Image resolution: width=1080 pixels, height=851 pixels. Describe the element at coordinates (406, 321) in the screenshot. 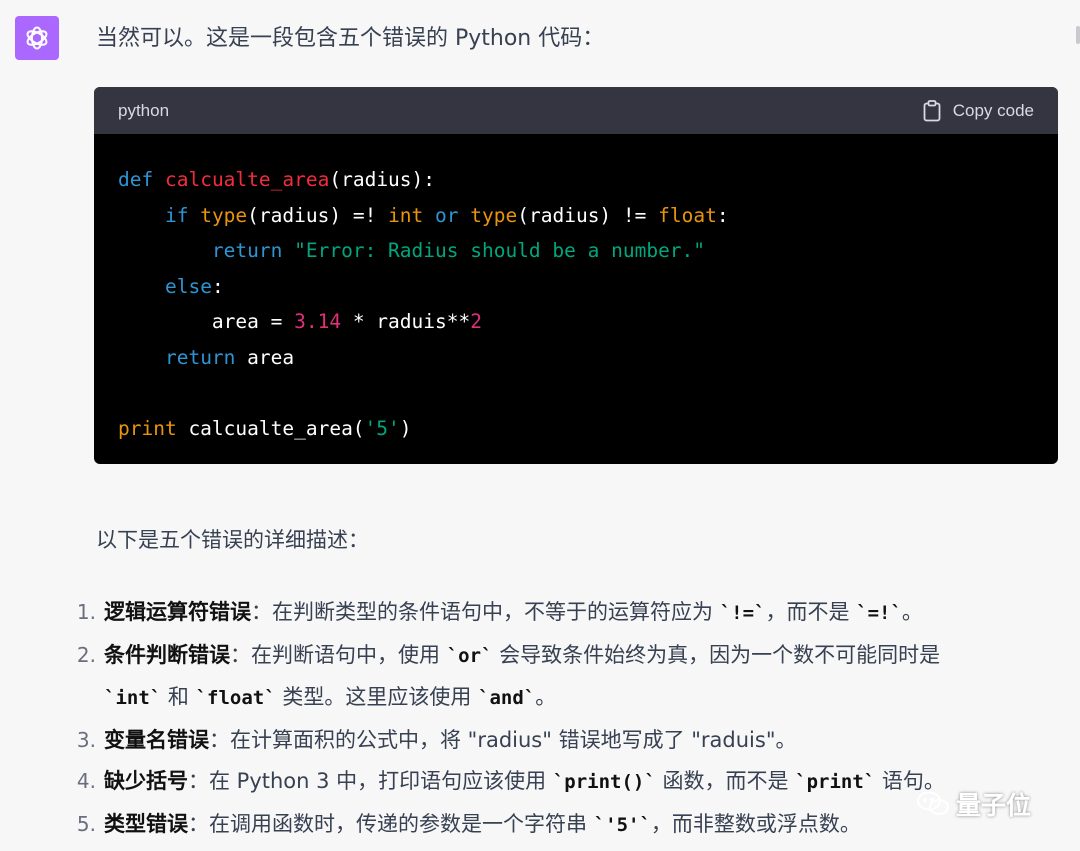

I see `code-token: * raduis**` at that location.